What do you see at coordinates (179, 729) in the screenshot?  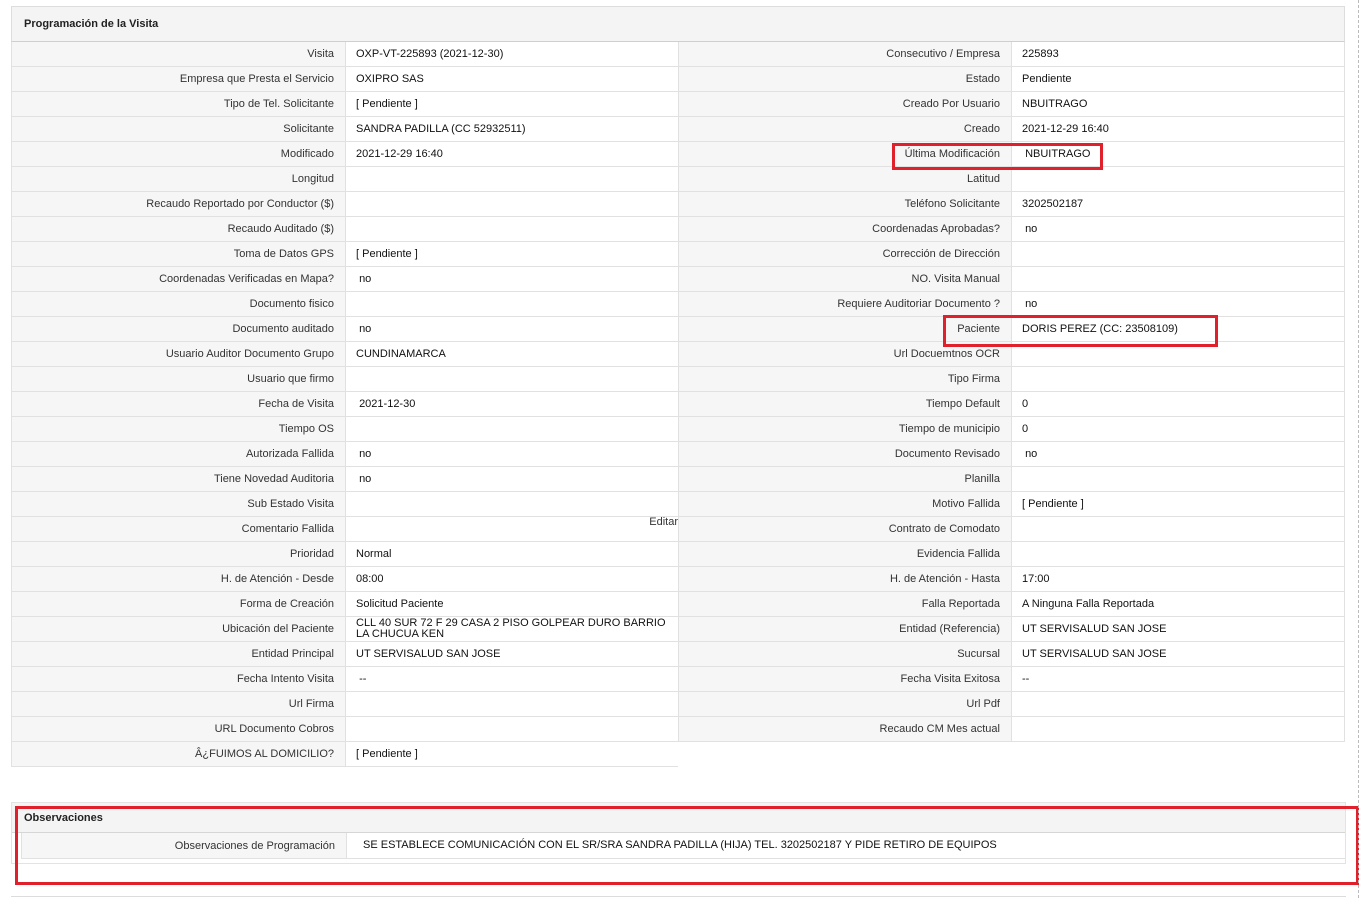 I see `field-label: URL Documento Cobros` at bounding box center [179, 729].